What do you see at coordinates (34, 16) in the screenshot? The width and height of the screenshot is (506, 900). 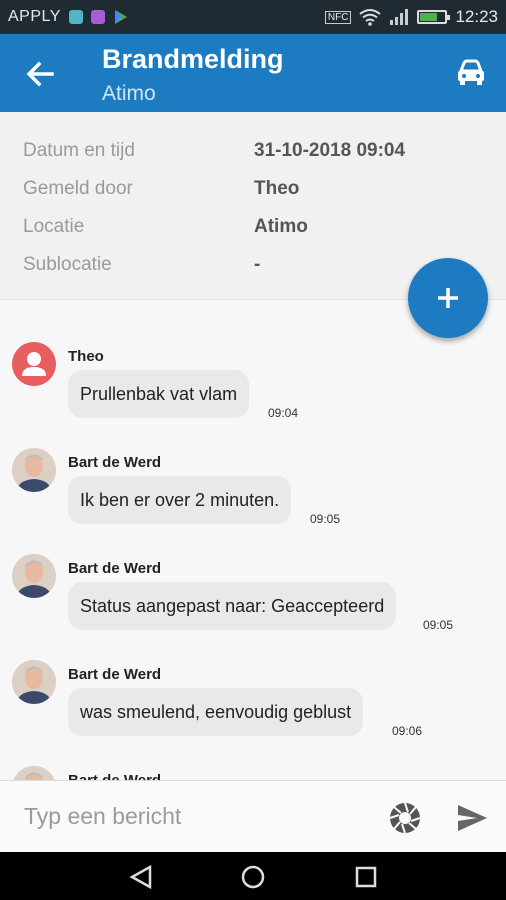 I see `carrier-label: APPLY` at bounding box center [34, 16].